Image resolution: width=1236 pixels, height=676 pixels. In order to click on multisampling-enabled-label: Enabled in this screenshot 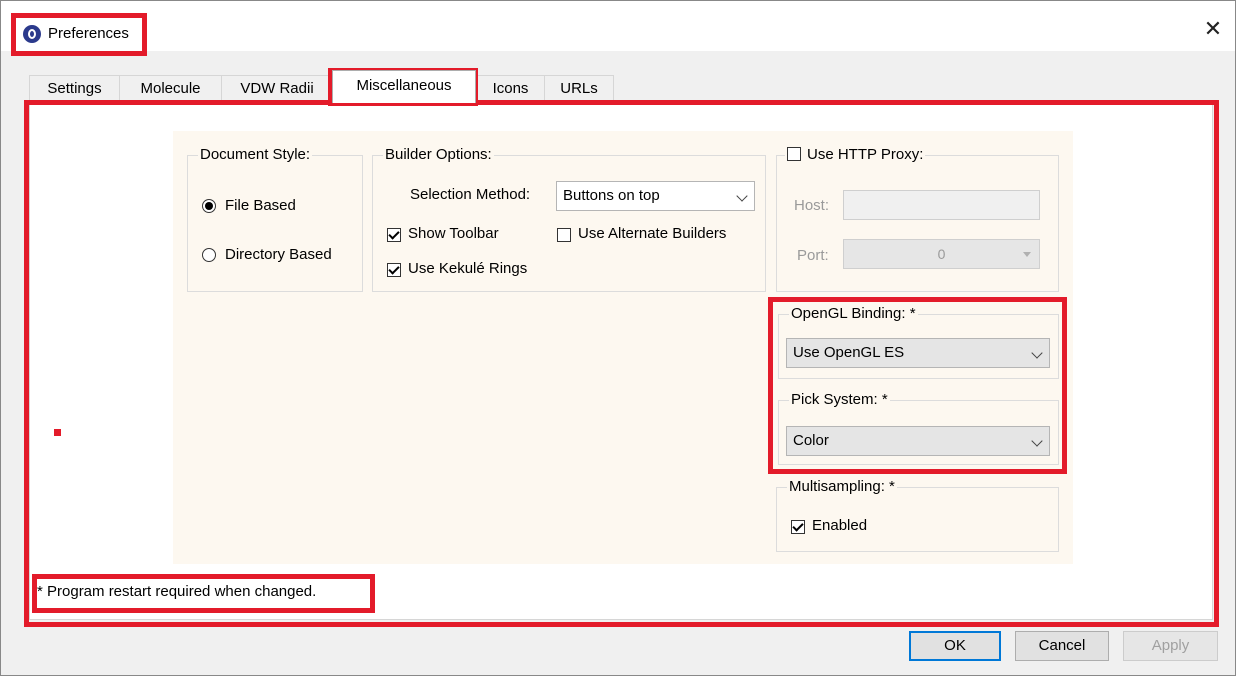, I will do `click(840, 525)`.